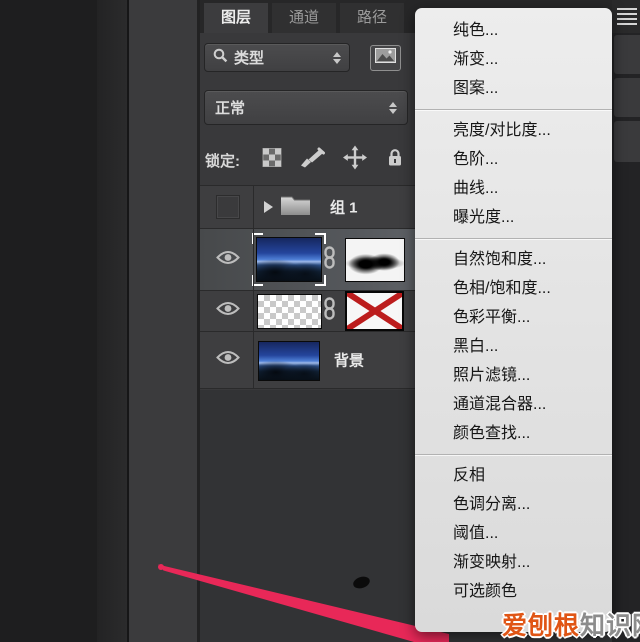 This screenshot has width=640, height=642. I want to click on dock-strip, so click(163, 321).